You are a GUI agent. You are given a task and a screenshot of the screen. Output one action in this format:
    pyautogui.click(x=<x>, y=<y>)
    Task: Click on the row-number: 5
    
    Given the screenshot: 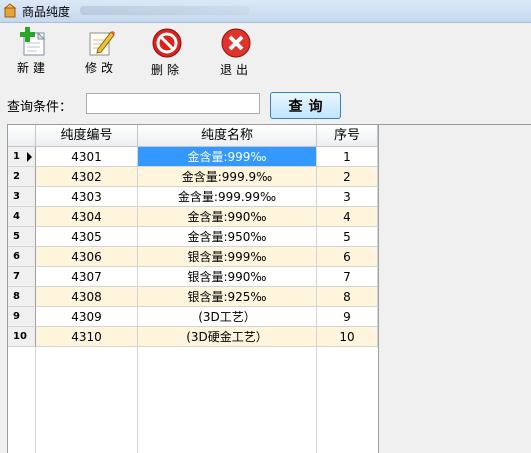 What is the action you would take?
    pyautogui.click(x=16, y=236)
    